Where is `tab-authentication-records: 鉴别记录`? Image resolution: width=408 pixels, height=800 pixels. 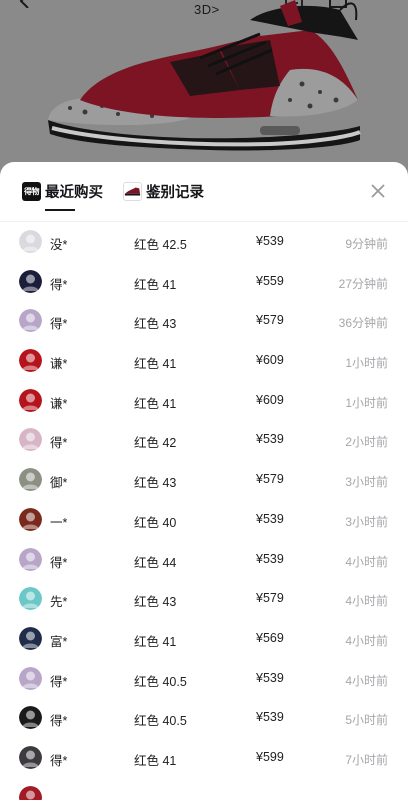
tab-authentication-records: 鉴别记录 is located at coordinates (163, 191).